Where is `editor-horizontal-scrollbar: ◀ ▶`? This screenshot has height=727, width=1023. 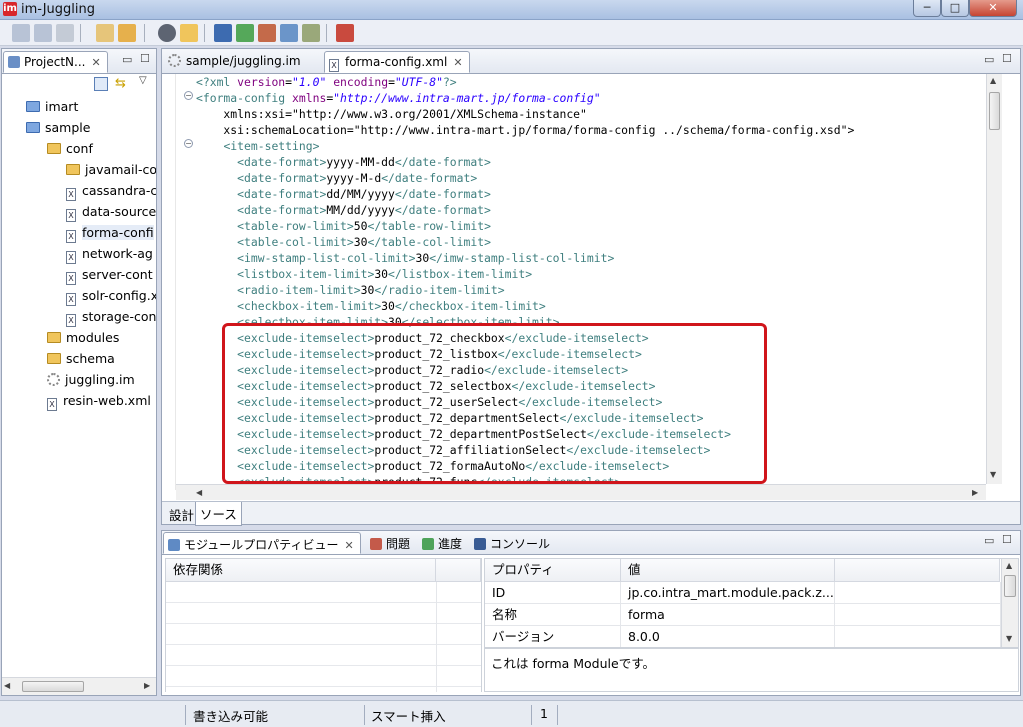
editor-horizontal-scrollbar: ◀ ▶ is located at coordinates (581, 492).